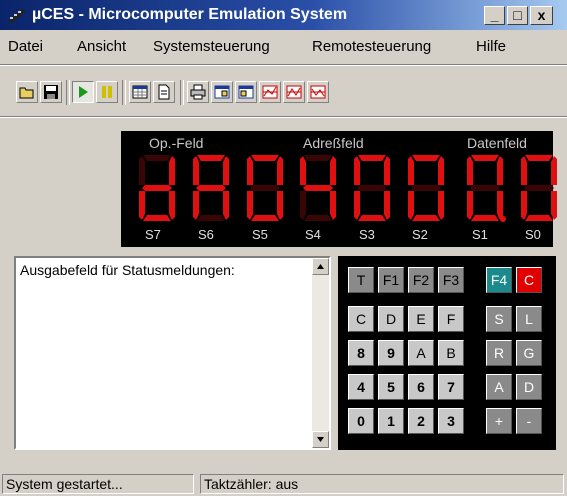 The image size is (567, 496). Describe the element at coordinates (198, 92) in the screenshot. I see `print-button` at that location.